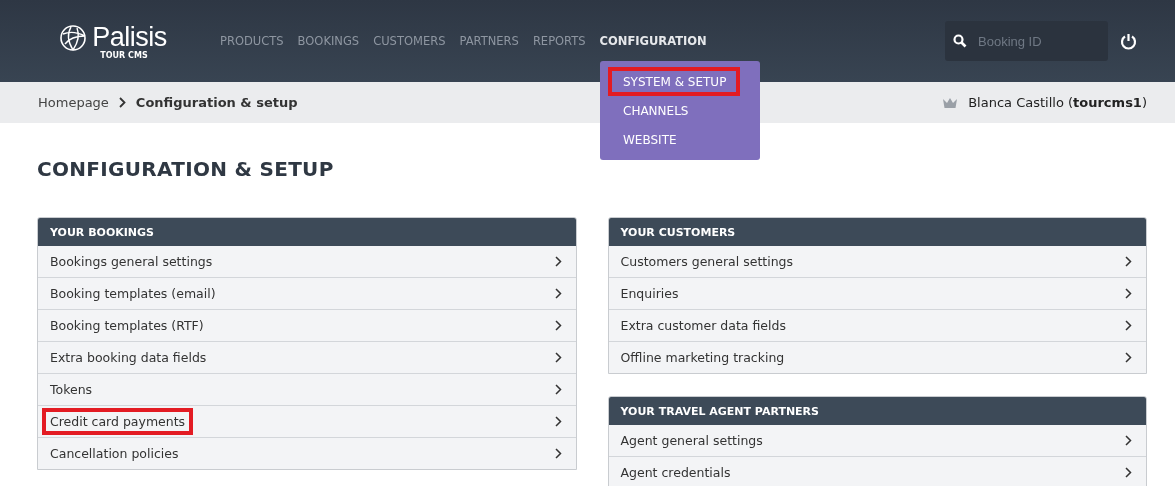  What do you see at coordinates (682, 110) in the screenshot?
I see `menu-item: CHANNELS` at bounding box center [682, 110].